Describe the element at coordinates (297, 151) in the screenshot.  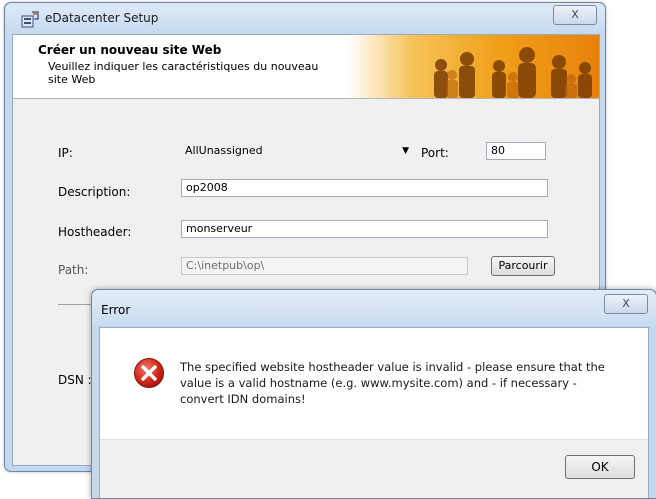
I see `ip-select: AllUnassigned ▼` at that location.